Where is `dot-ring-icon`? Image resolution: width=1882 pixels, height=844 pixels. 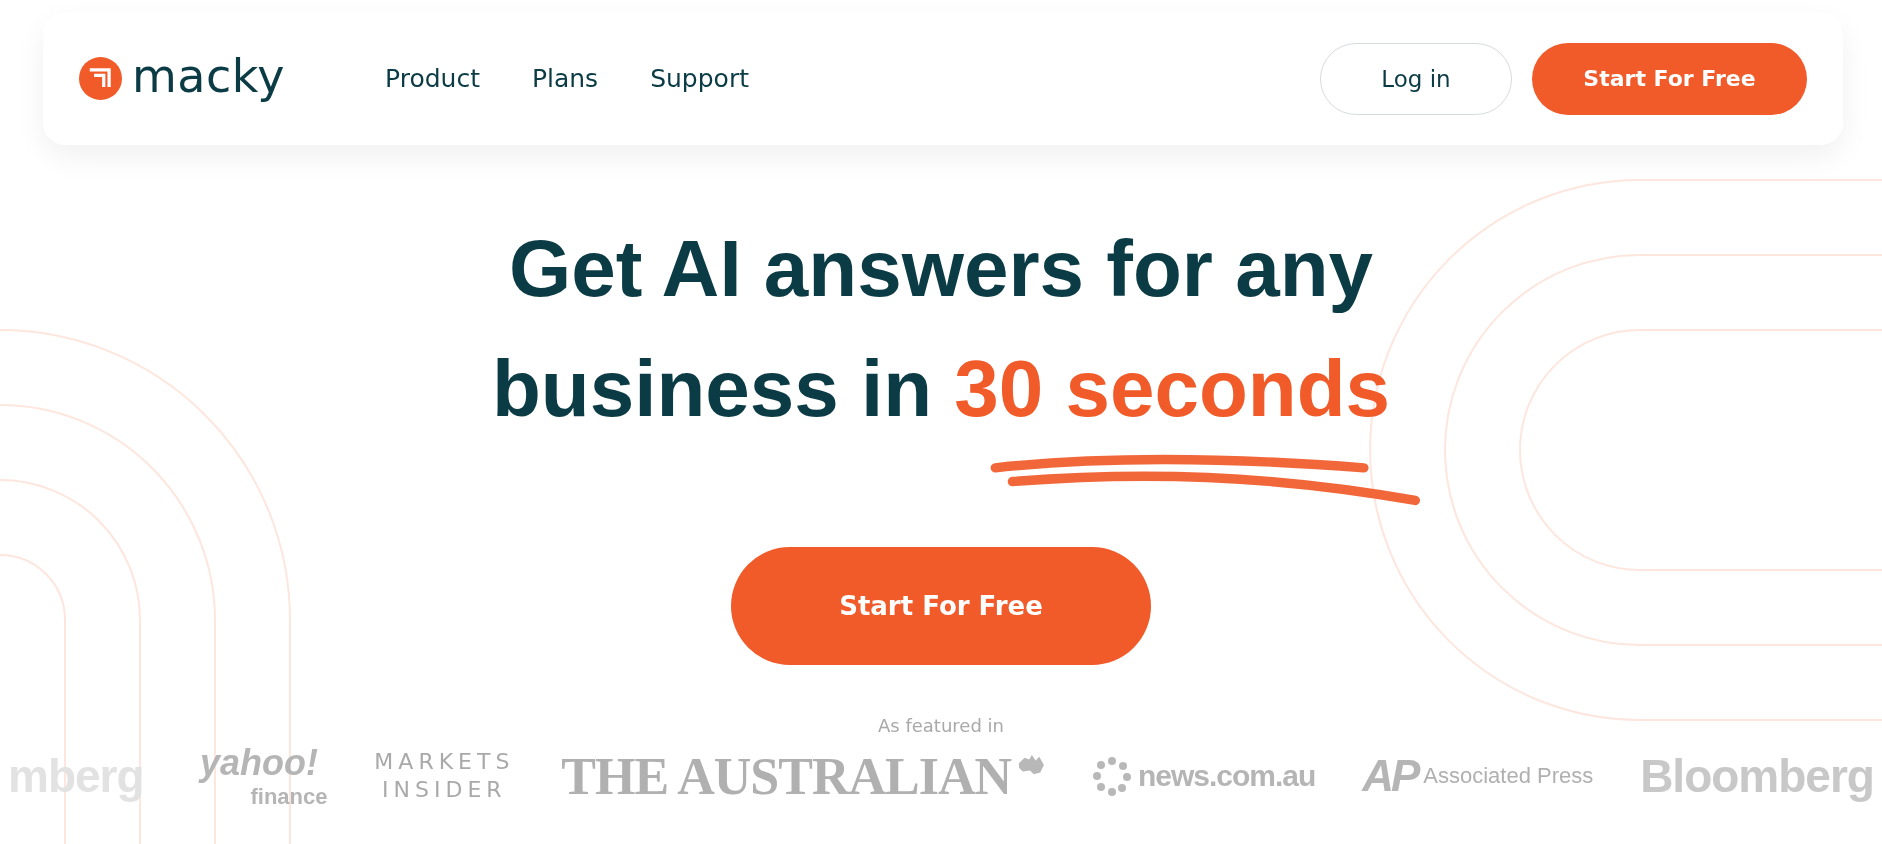
dot-ring-icon is located at coordinates (1111, 776).